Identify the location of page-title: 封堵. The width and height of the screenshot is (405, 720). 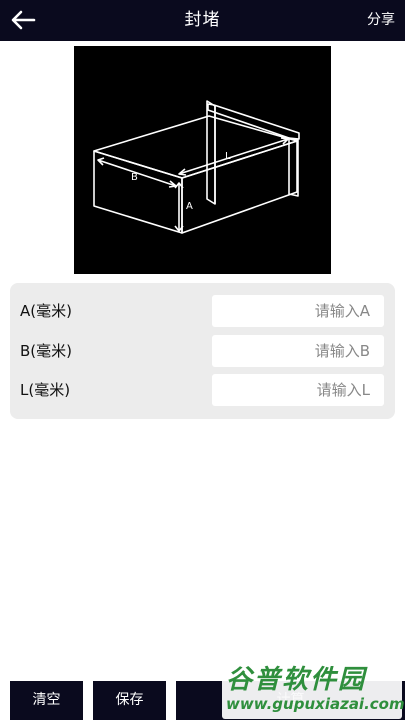
(202, 20).